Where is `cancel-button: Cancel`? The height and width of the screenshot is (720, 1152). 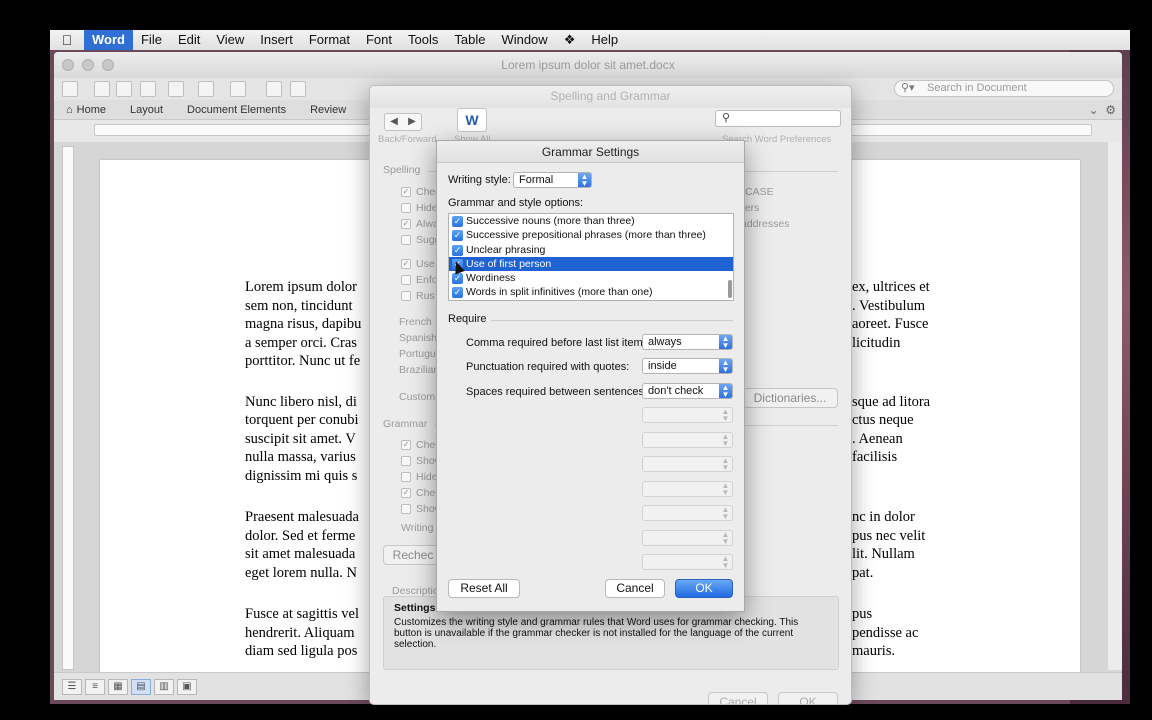
cancel-button: Cancel is located at coordinates (635, 588).